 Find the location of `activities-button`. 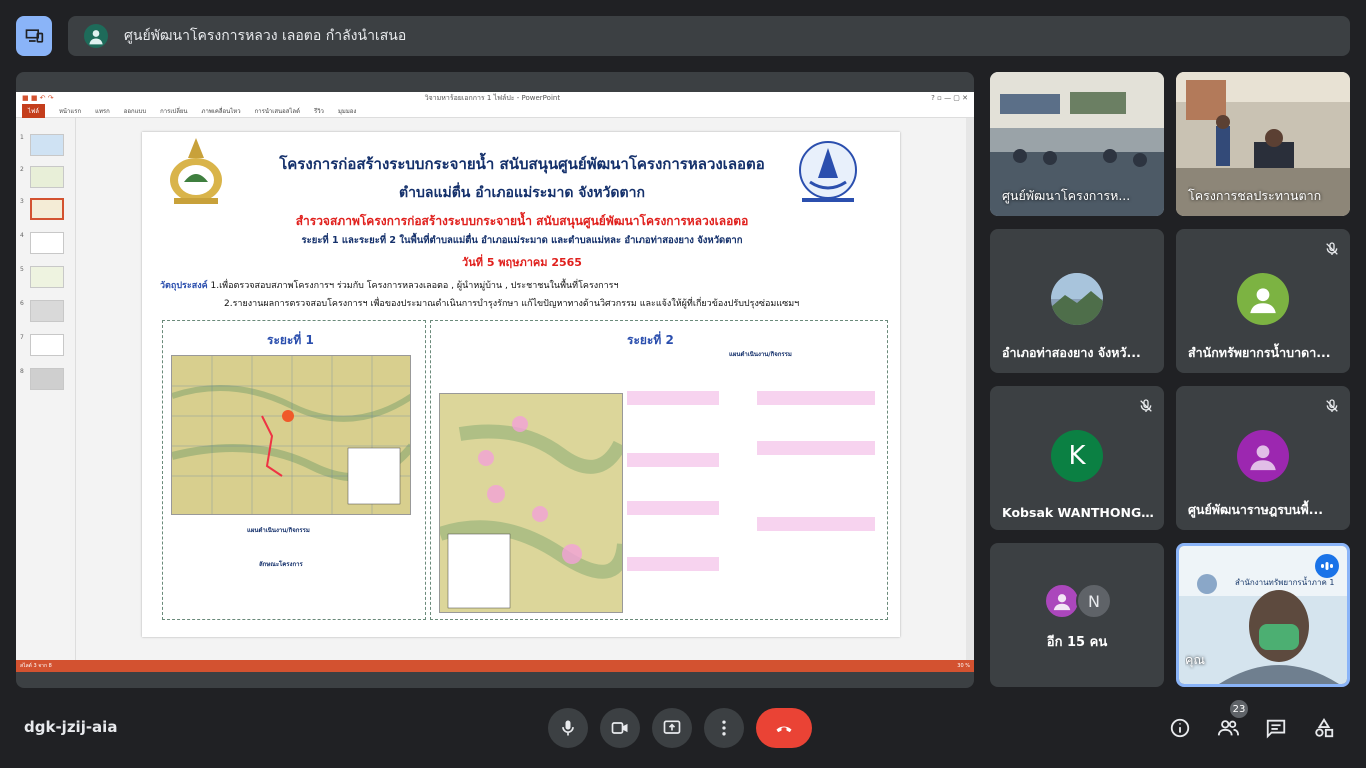

activities-button is located at coordinates (1324, 728).